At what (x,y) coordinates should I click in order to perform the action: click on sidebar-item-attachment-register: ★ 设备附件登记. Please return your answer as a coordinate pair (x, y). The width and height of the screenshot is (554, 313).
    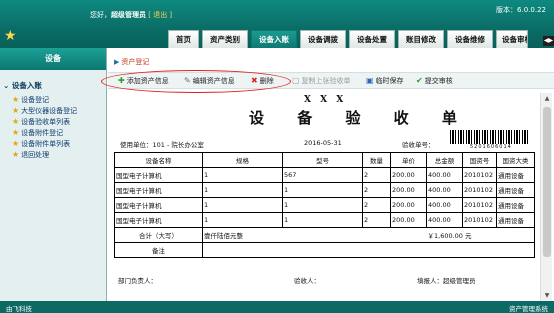
    Looking at the image, I should click on (59, 132).